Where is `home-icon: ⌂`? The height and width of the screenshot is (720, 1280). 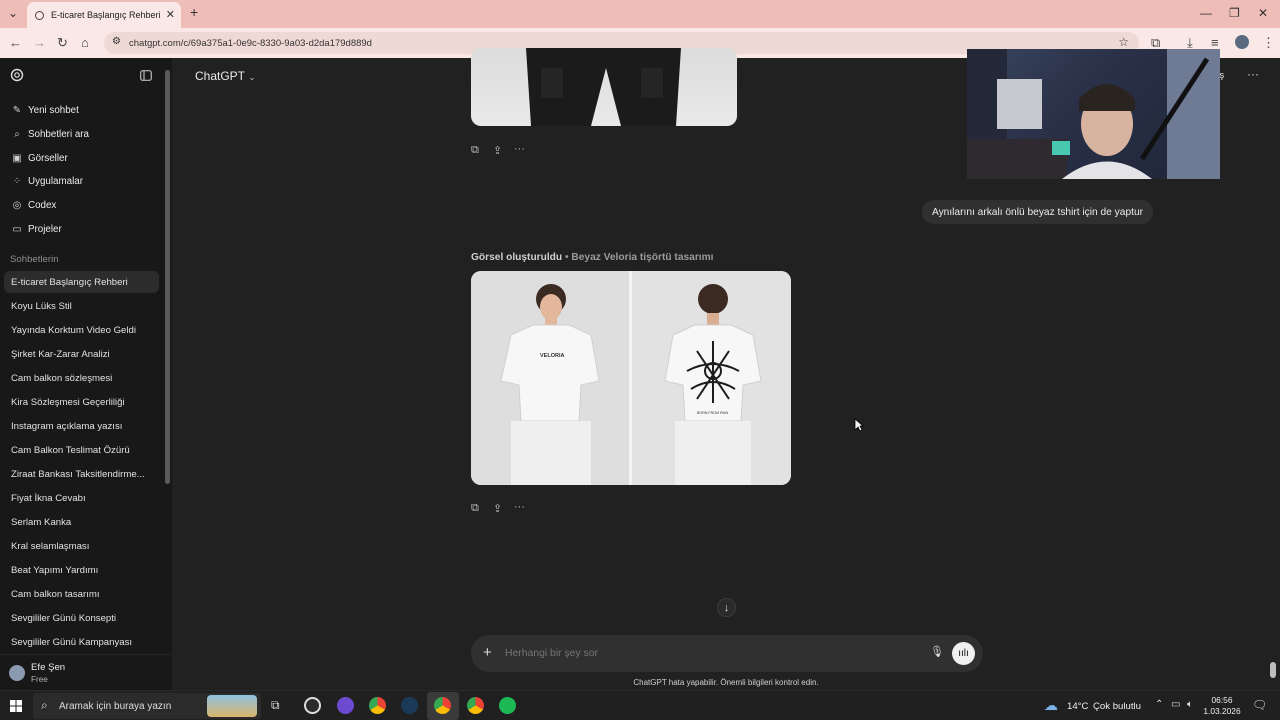 home-icon: ⌂ is located at coordinates (85, 42).